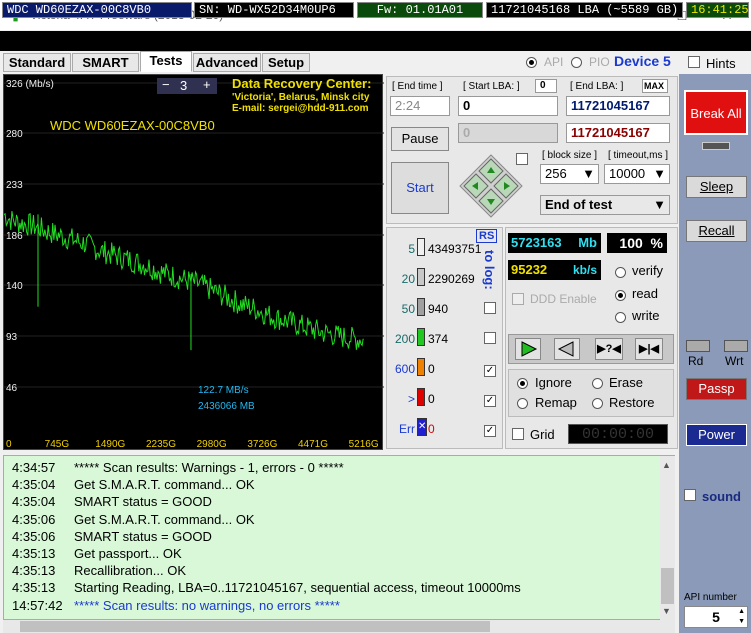 The width and height of the screenshot is (751, 633). Describe the element at coordinates (655, 86) in the screenshot. I see `end-lba-max: MAX` at that location.